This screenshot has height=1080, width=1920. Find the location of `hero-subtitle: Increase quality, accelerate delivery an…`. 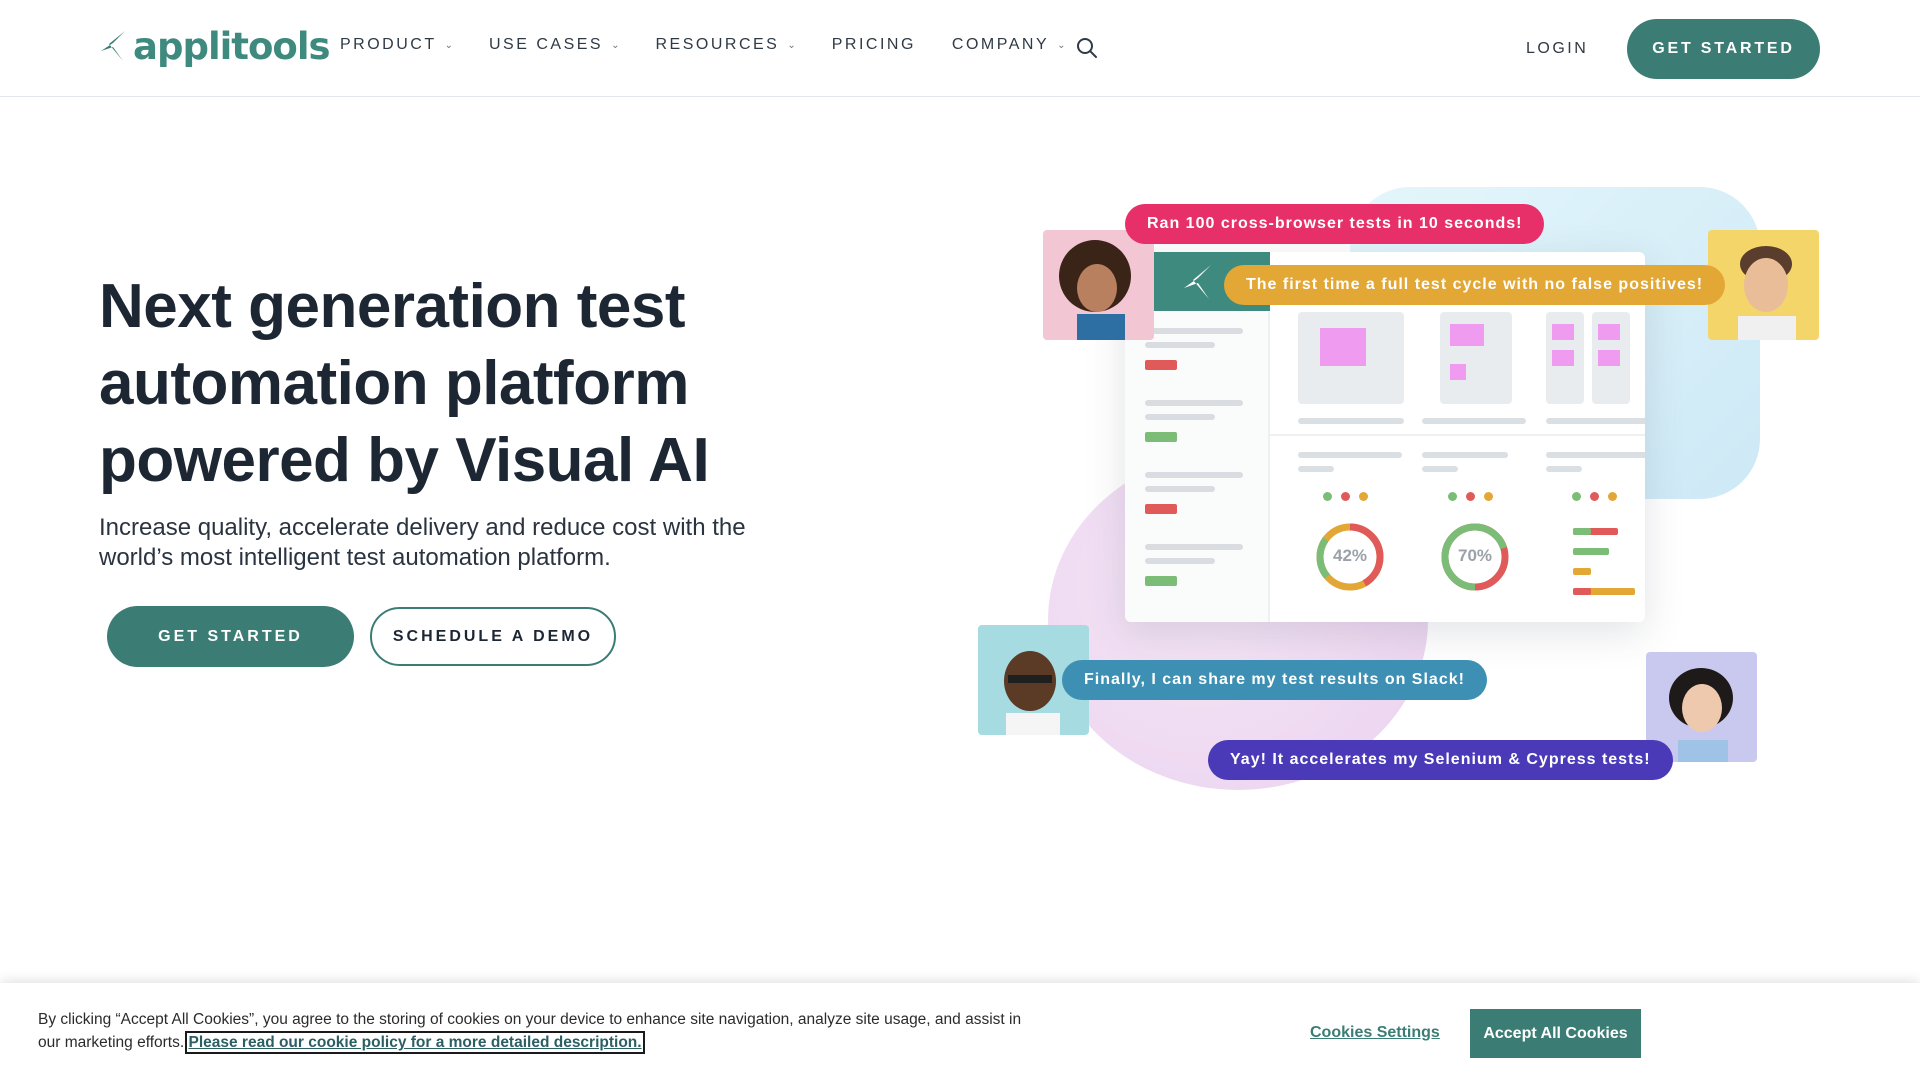

hero-subtitle: Increase quality, accelerate delivery an… is located at coordinates (422, 542).